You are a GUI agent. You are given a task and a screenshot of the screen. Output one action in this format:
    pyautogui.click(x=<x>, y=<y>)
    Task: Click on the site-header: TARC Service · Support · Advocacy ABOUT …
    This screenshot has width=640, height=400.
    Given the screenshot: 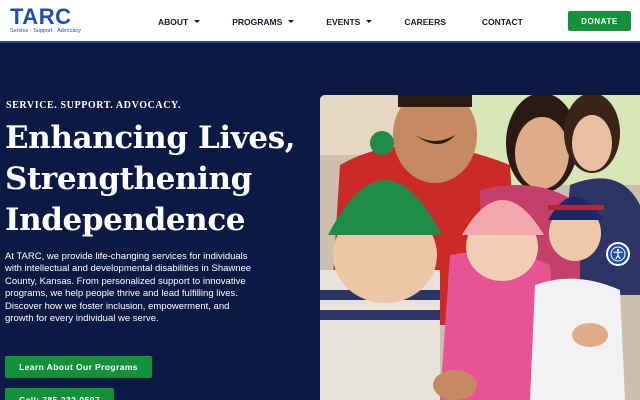 What is the action you would take?
    pyautogui.click(x=320, y=21)
    